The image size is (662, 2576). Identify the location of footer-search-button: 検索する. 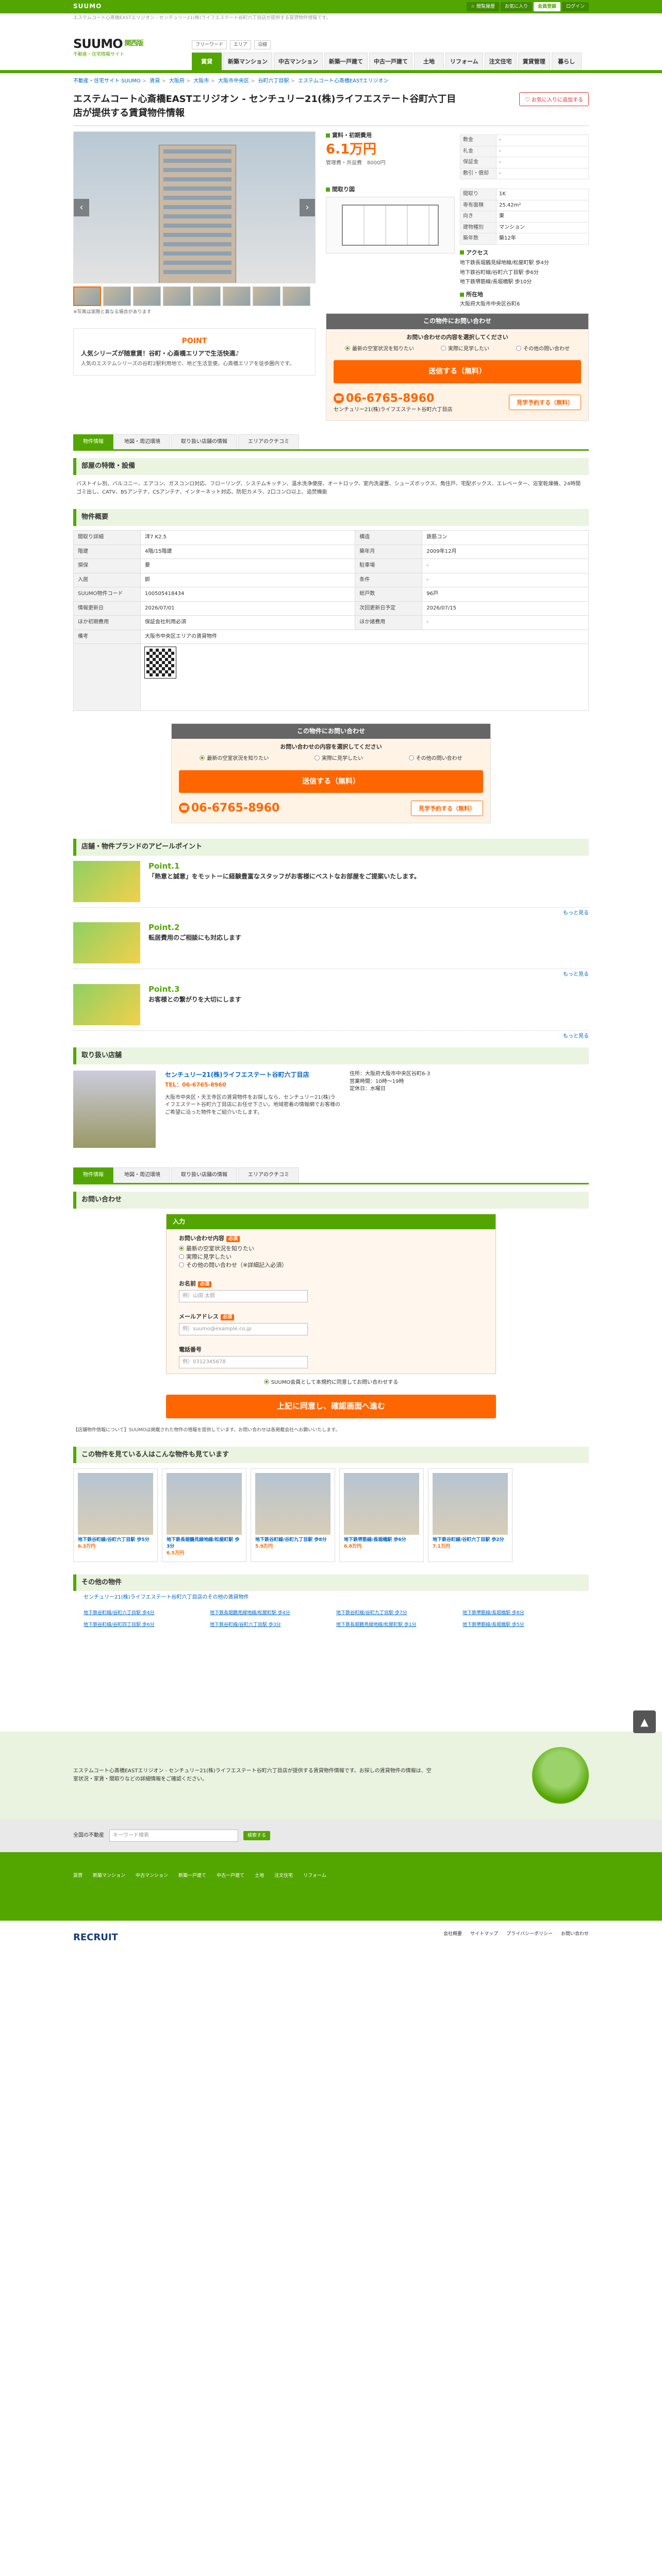
(257, 1835).